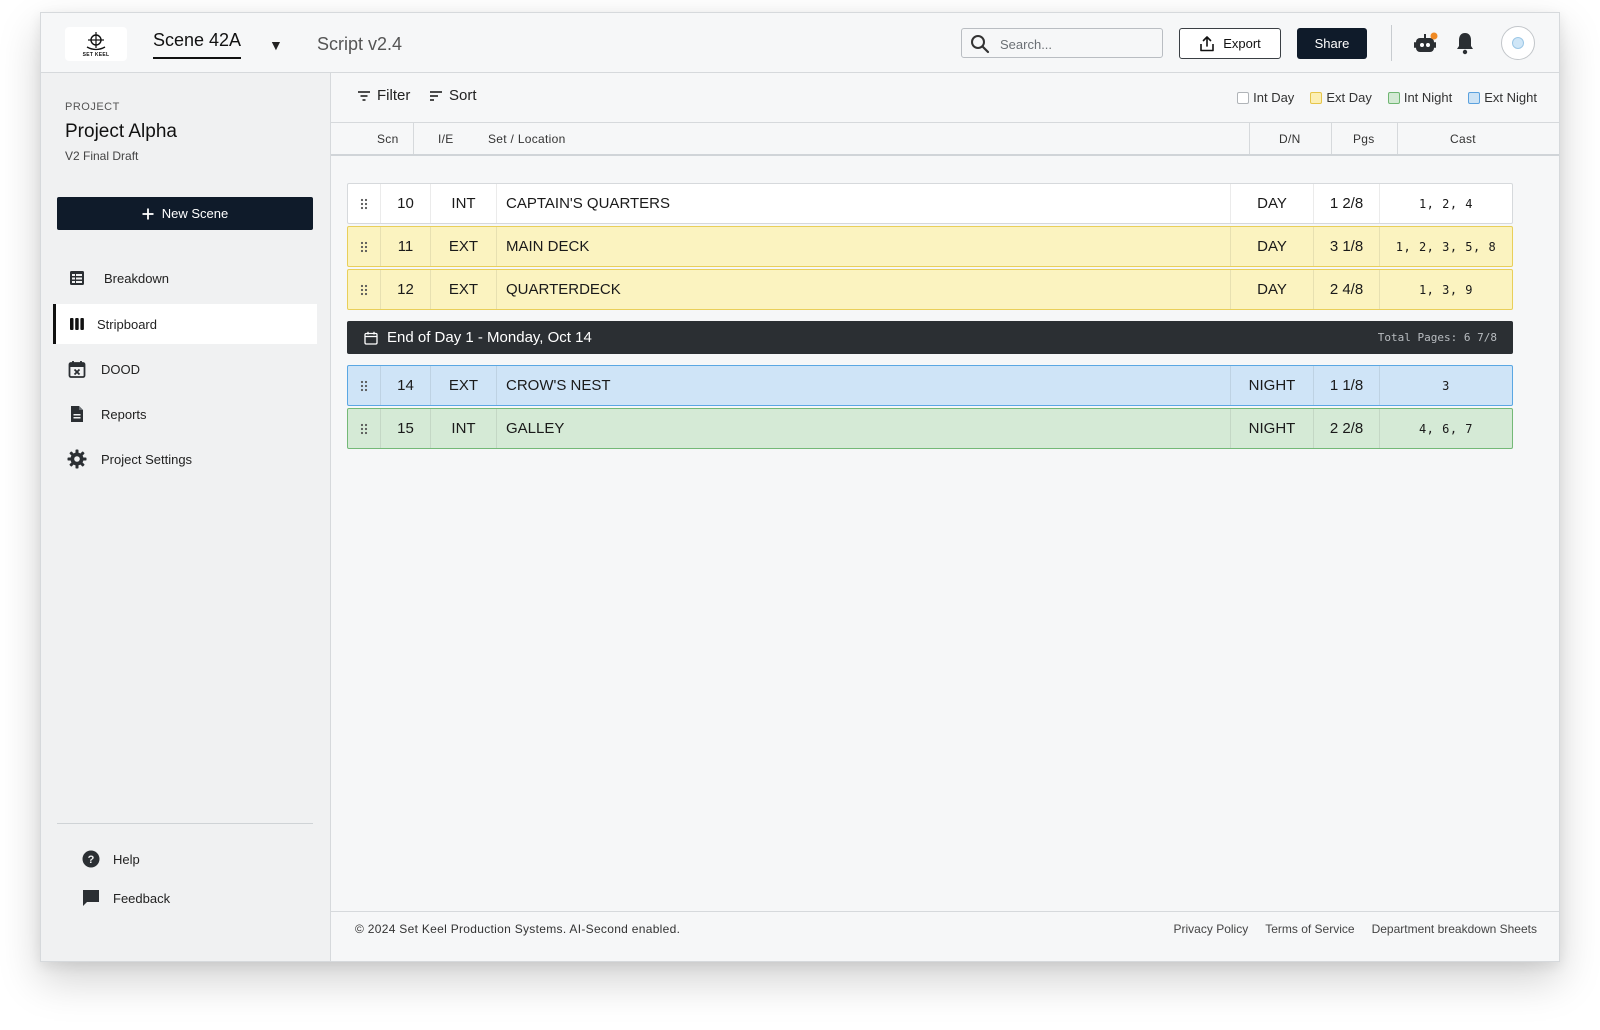 Image resolution: width=1600 pixels, height=1030 pixels. What do you see at coordinates (1463, 138) in the screenshot?
I see `col-cast: Cast` at bounding box center [1463, 138].